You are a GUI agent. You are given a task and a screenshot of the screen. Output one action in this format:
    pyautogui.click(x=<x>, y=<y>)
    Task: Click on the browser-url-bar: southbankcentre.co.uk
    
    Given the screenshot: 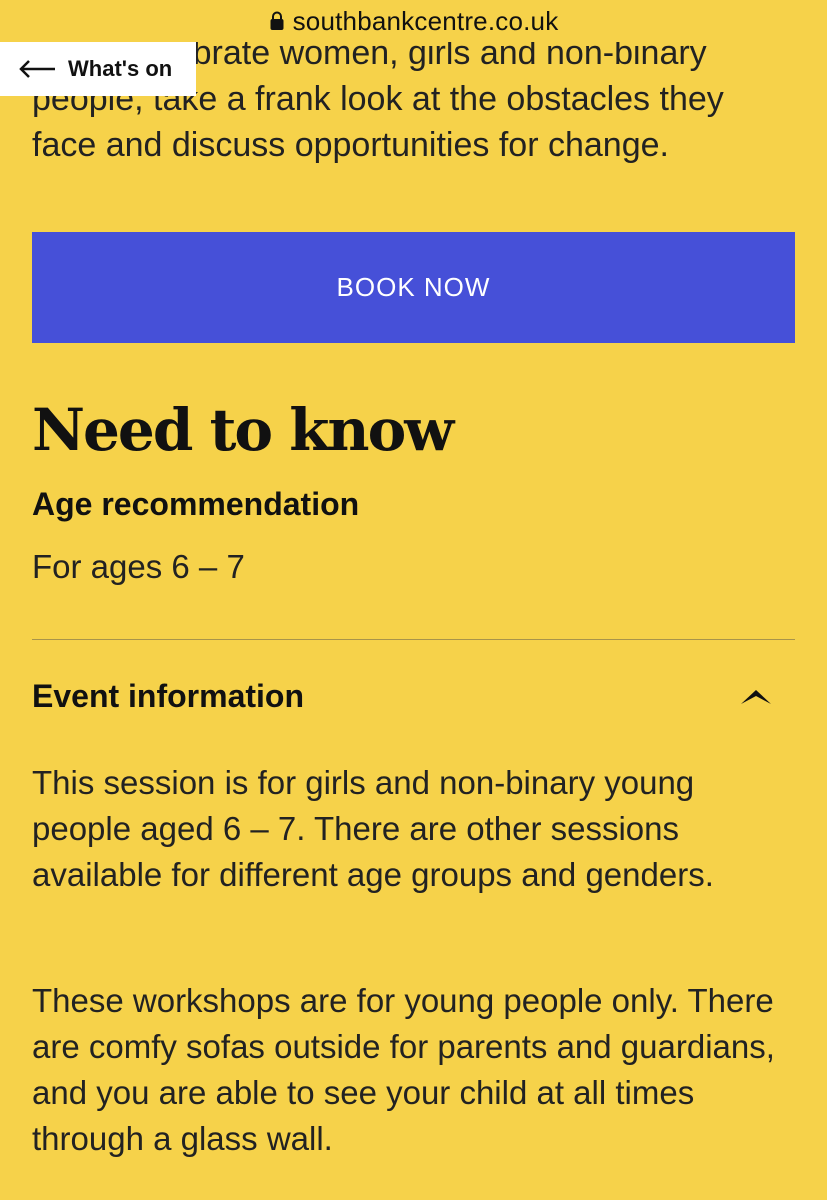 What is the action you would take?
    pyautogui.click(x=413, y=21)
    